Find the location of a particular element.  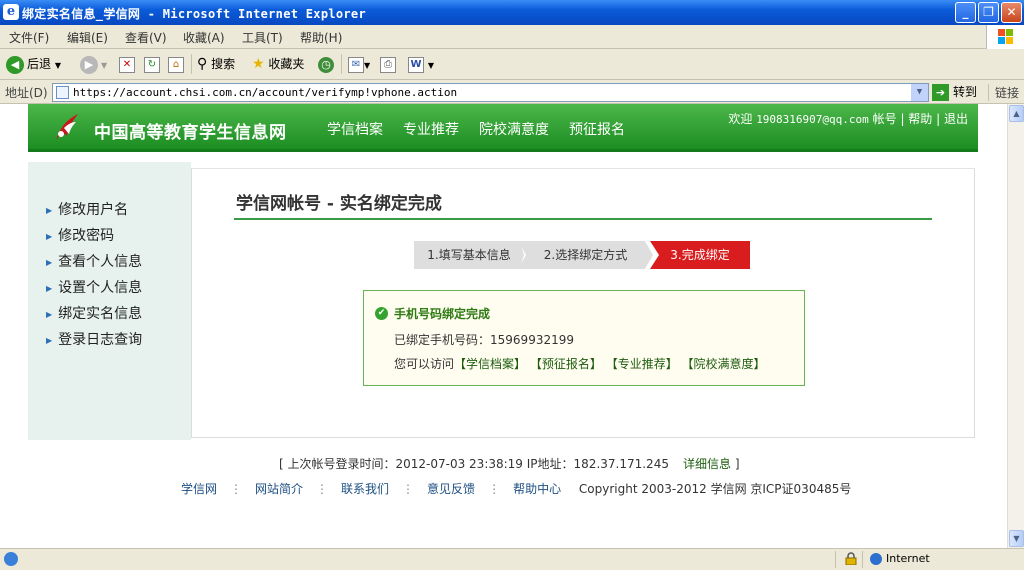

edit-dropdown-icon: ▼ is located at coordinates (430, 65).